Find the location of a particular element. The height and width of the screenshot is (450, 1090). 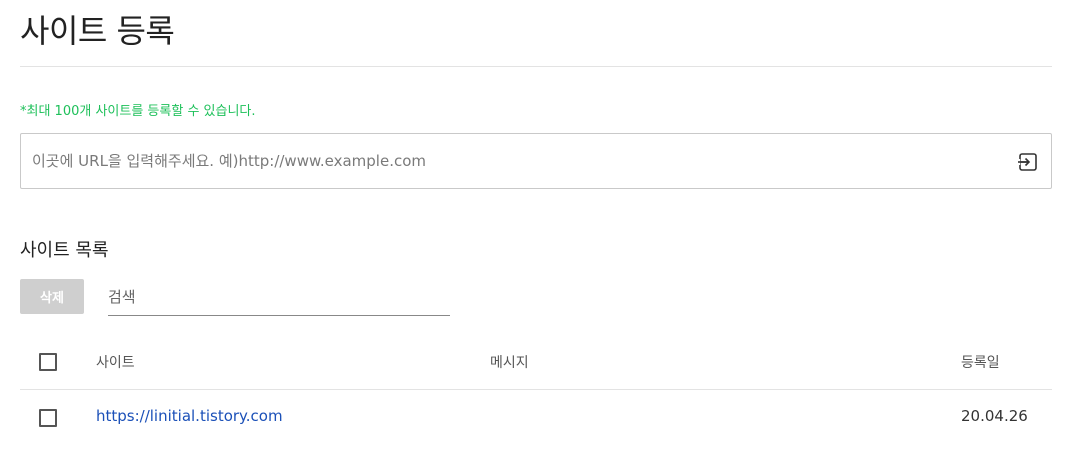

register-submit-button is located at coordinates (1028, 162).